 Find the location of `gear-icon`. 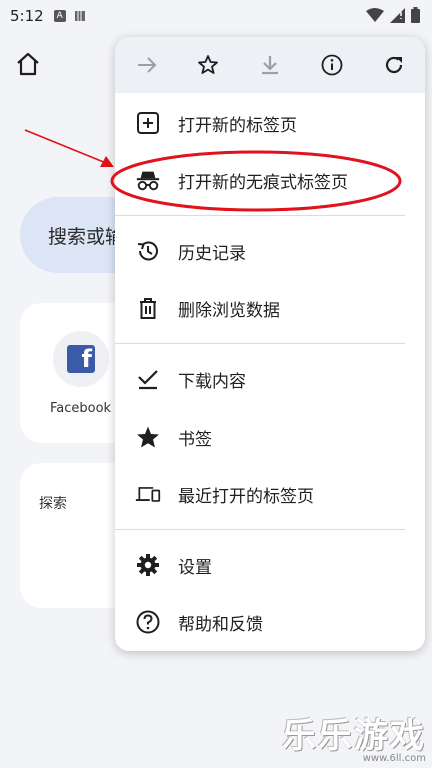

gear-icon is located at coordinates (148, 565).